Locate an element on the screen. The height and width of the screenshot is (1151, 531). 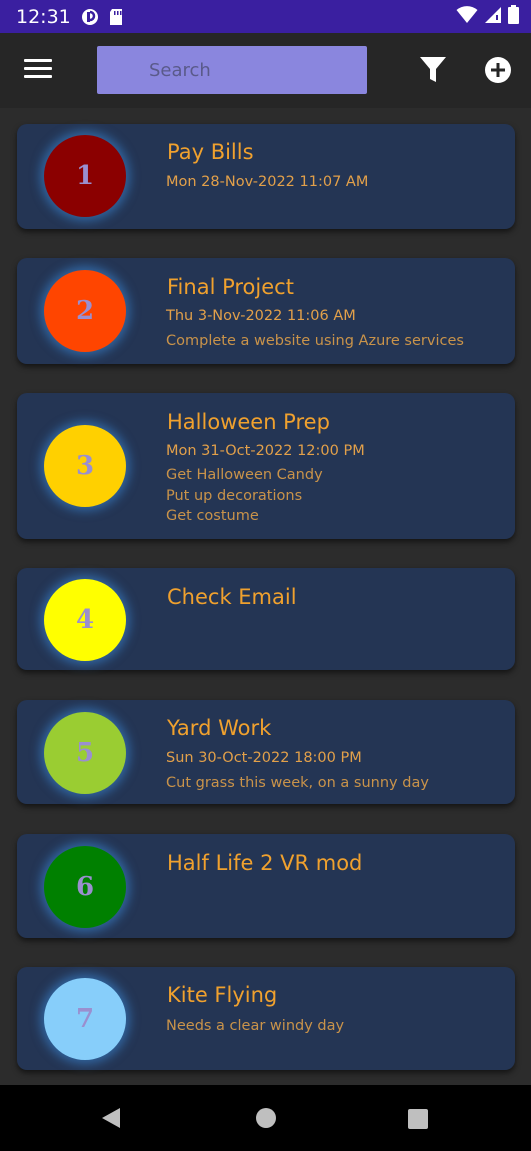
status-time: 12:31 is located at coordinates (43, 16).